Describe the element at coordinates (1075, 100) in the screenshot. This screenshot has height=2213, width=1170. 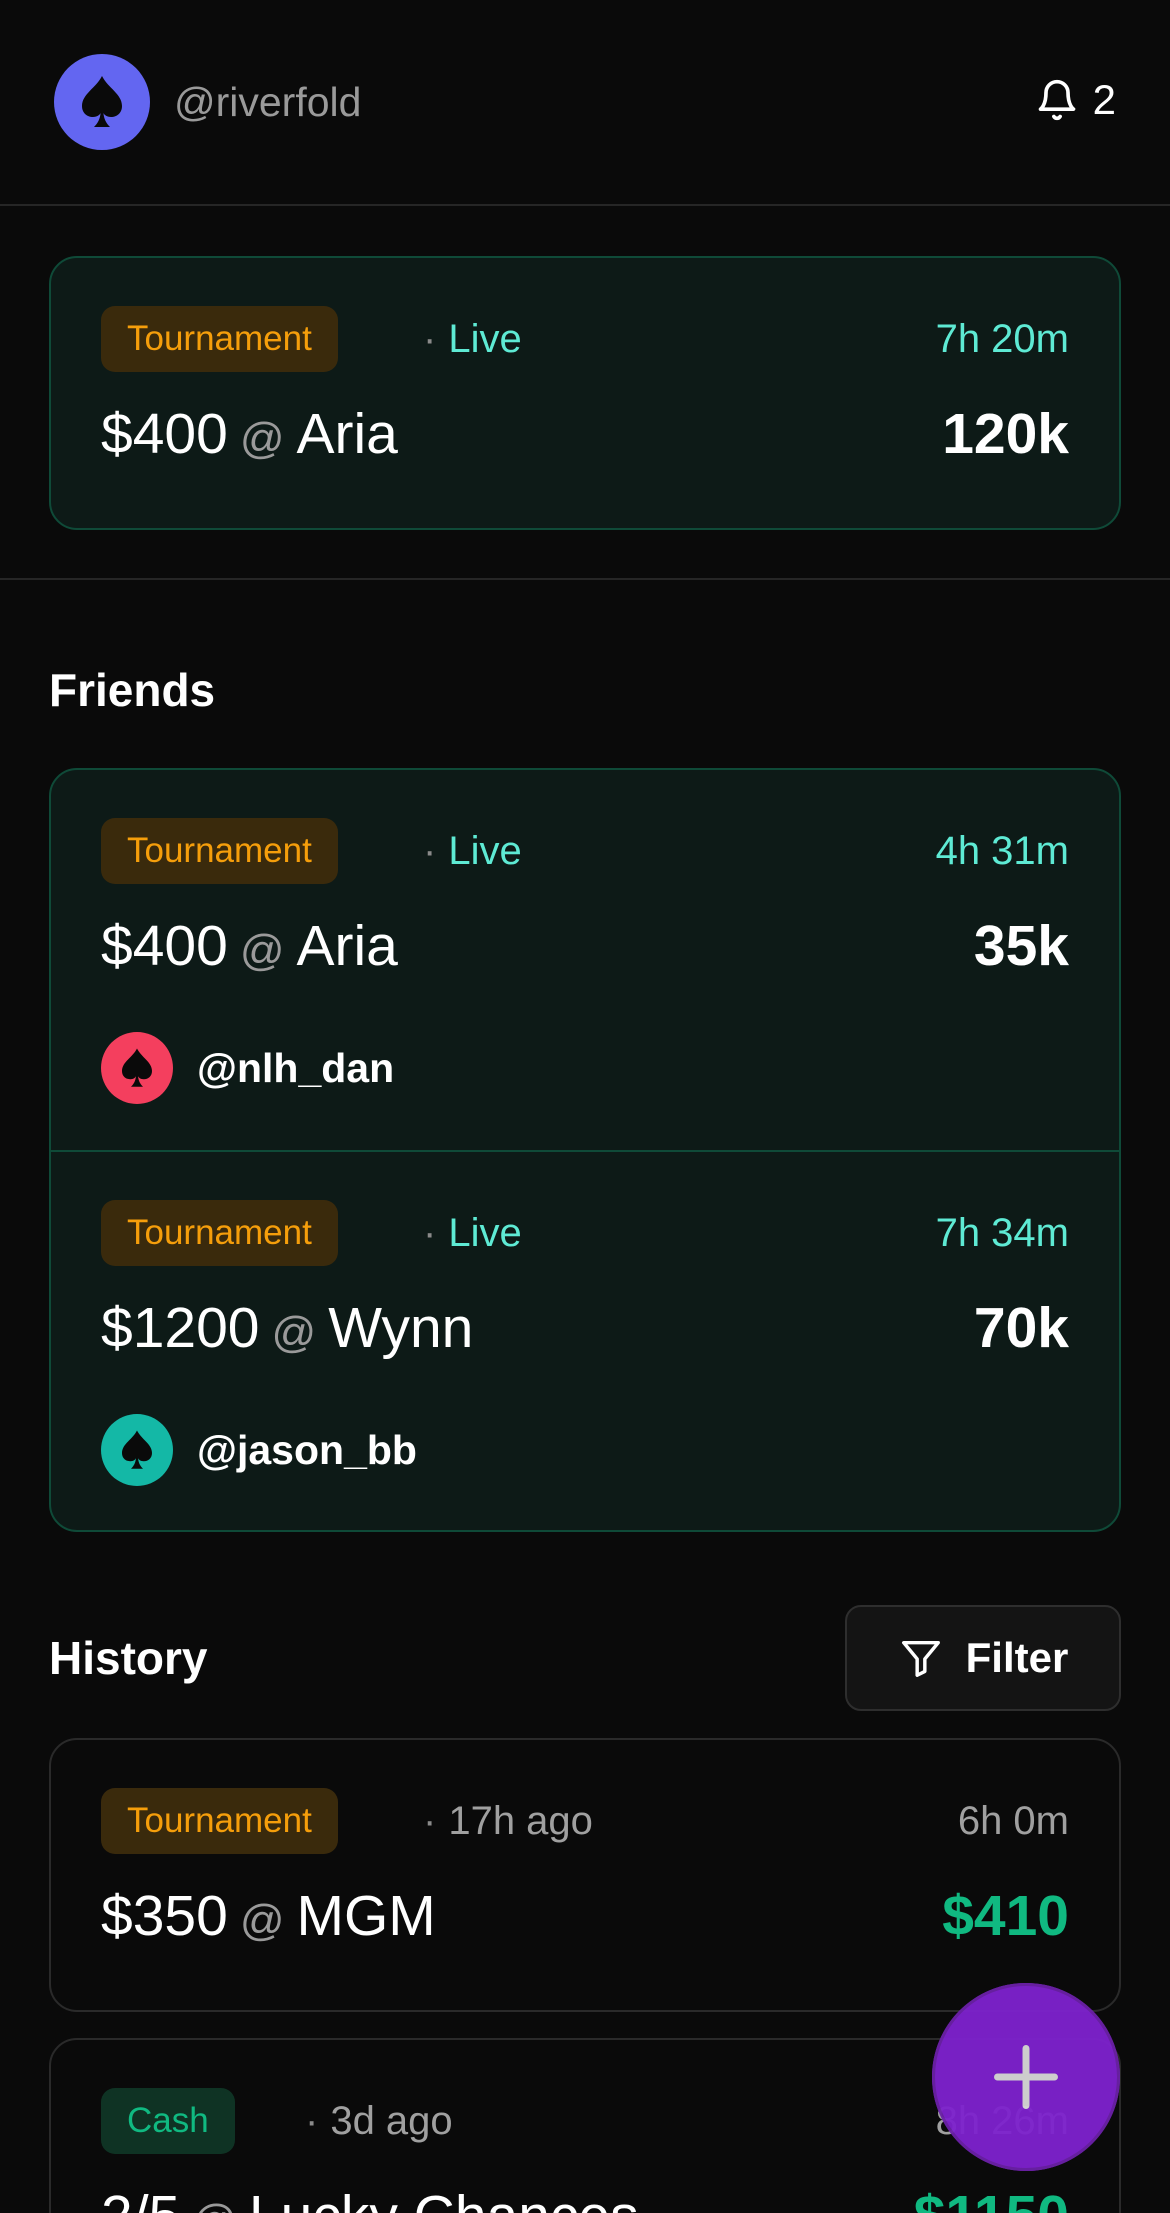
I see `notifications-button: 2` at that location.